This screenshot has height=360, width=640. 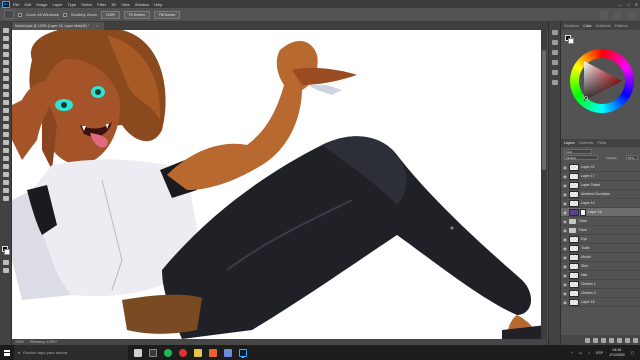 What do you see at coordinates (555, 32) in the screenshot?
I see `history-panel-icon` at bounding box center [555, 32].